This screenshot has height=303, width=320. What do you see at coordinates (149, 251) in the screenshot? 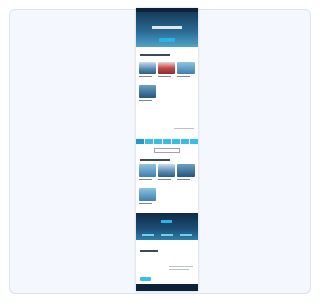
I see `contact-title` at bounding box center [149, 251].